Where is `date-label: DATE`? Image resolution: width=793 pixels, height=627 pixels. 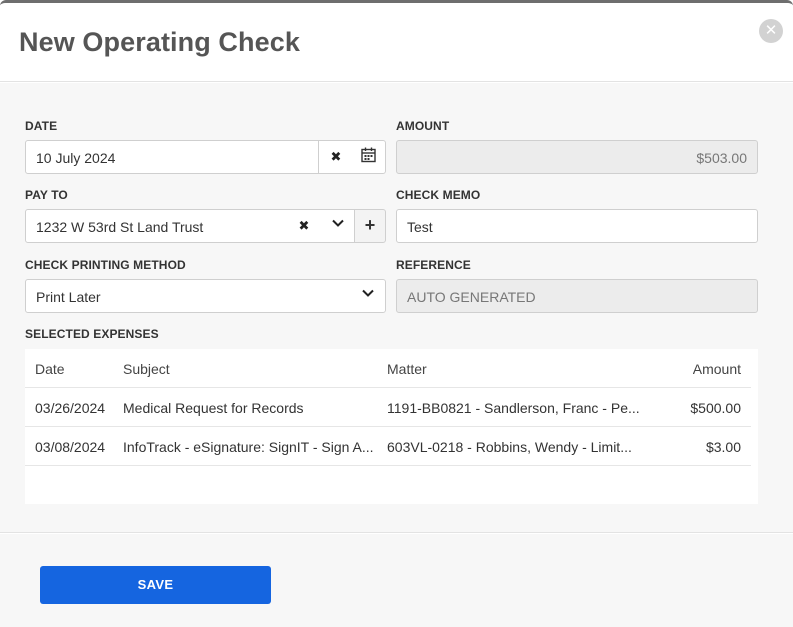 date-label: DATE is located at coordinates (41, 126).